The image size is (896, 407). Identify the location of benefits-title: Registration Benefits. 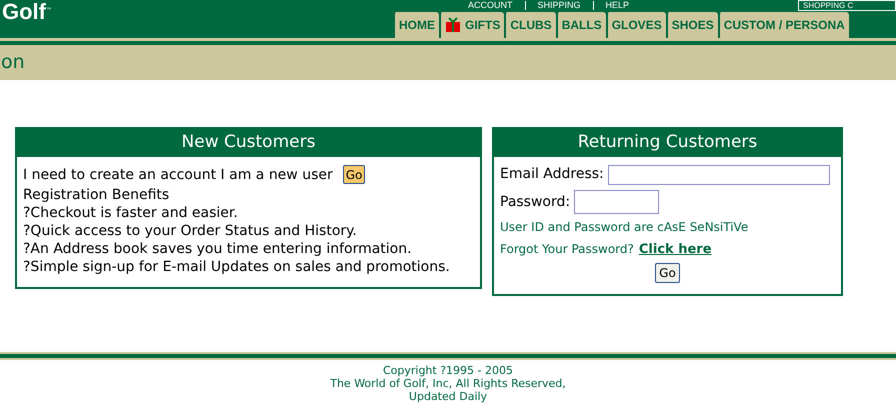
(96, 195).